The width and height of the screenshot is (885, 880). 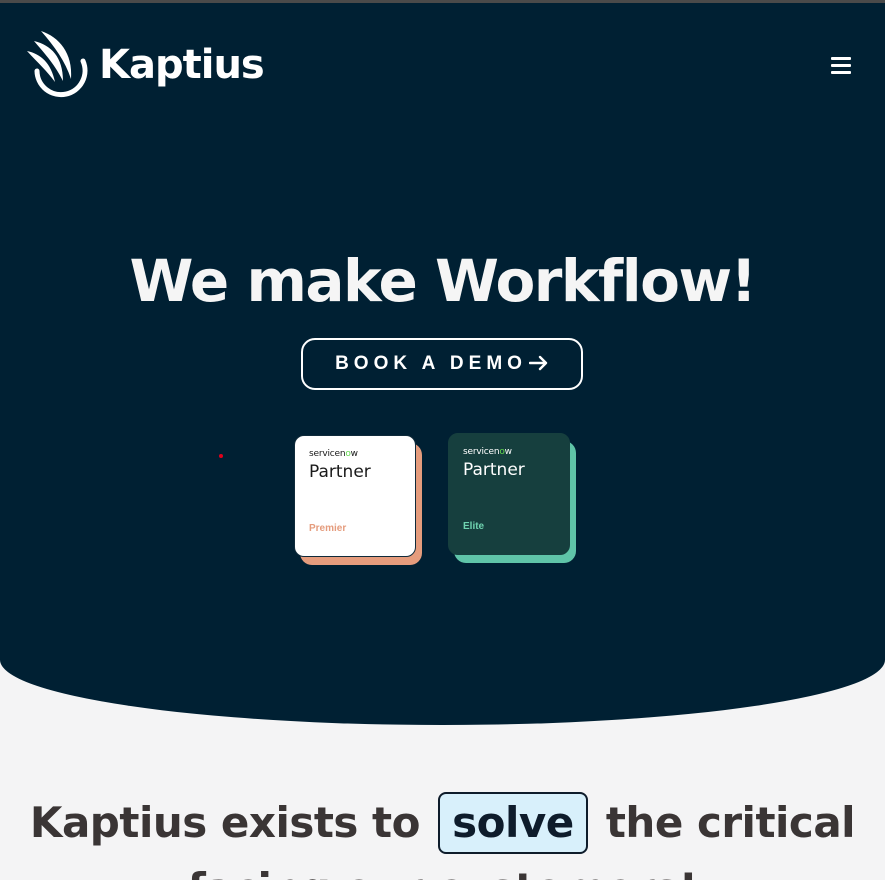 What do you see at coordinates (442, 1) in the screenshot?
I see `window-top-rule` at bounding box center [442, 1].